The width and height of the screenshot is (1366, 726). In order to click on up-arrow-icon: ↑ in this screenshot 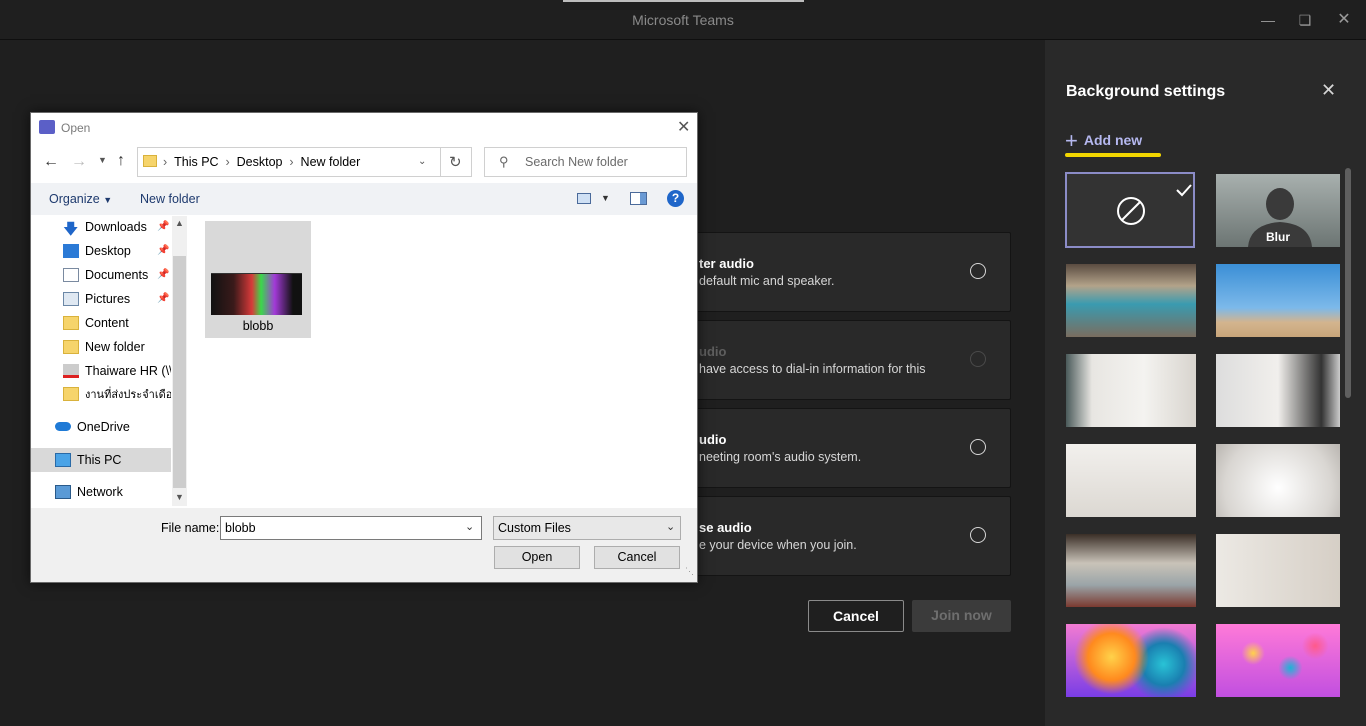, I will do `click(121, 161)`.